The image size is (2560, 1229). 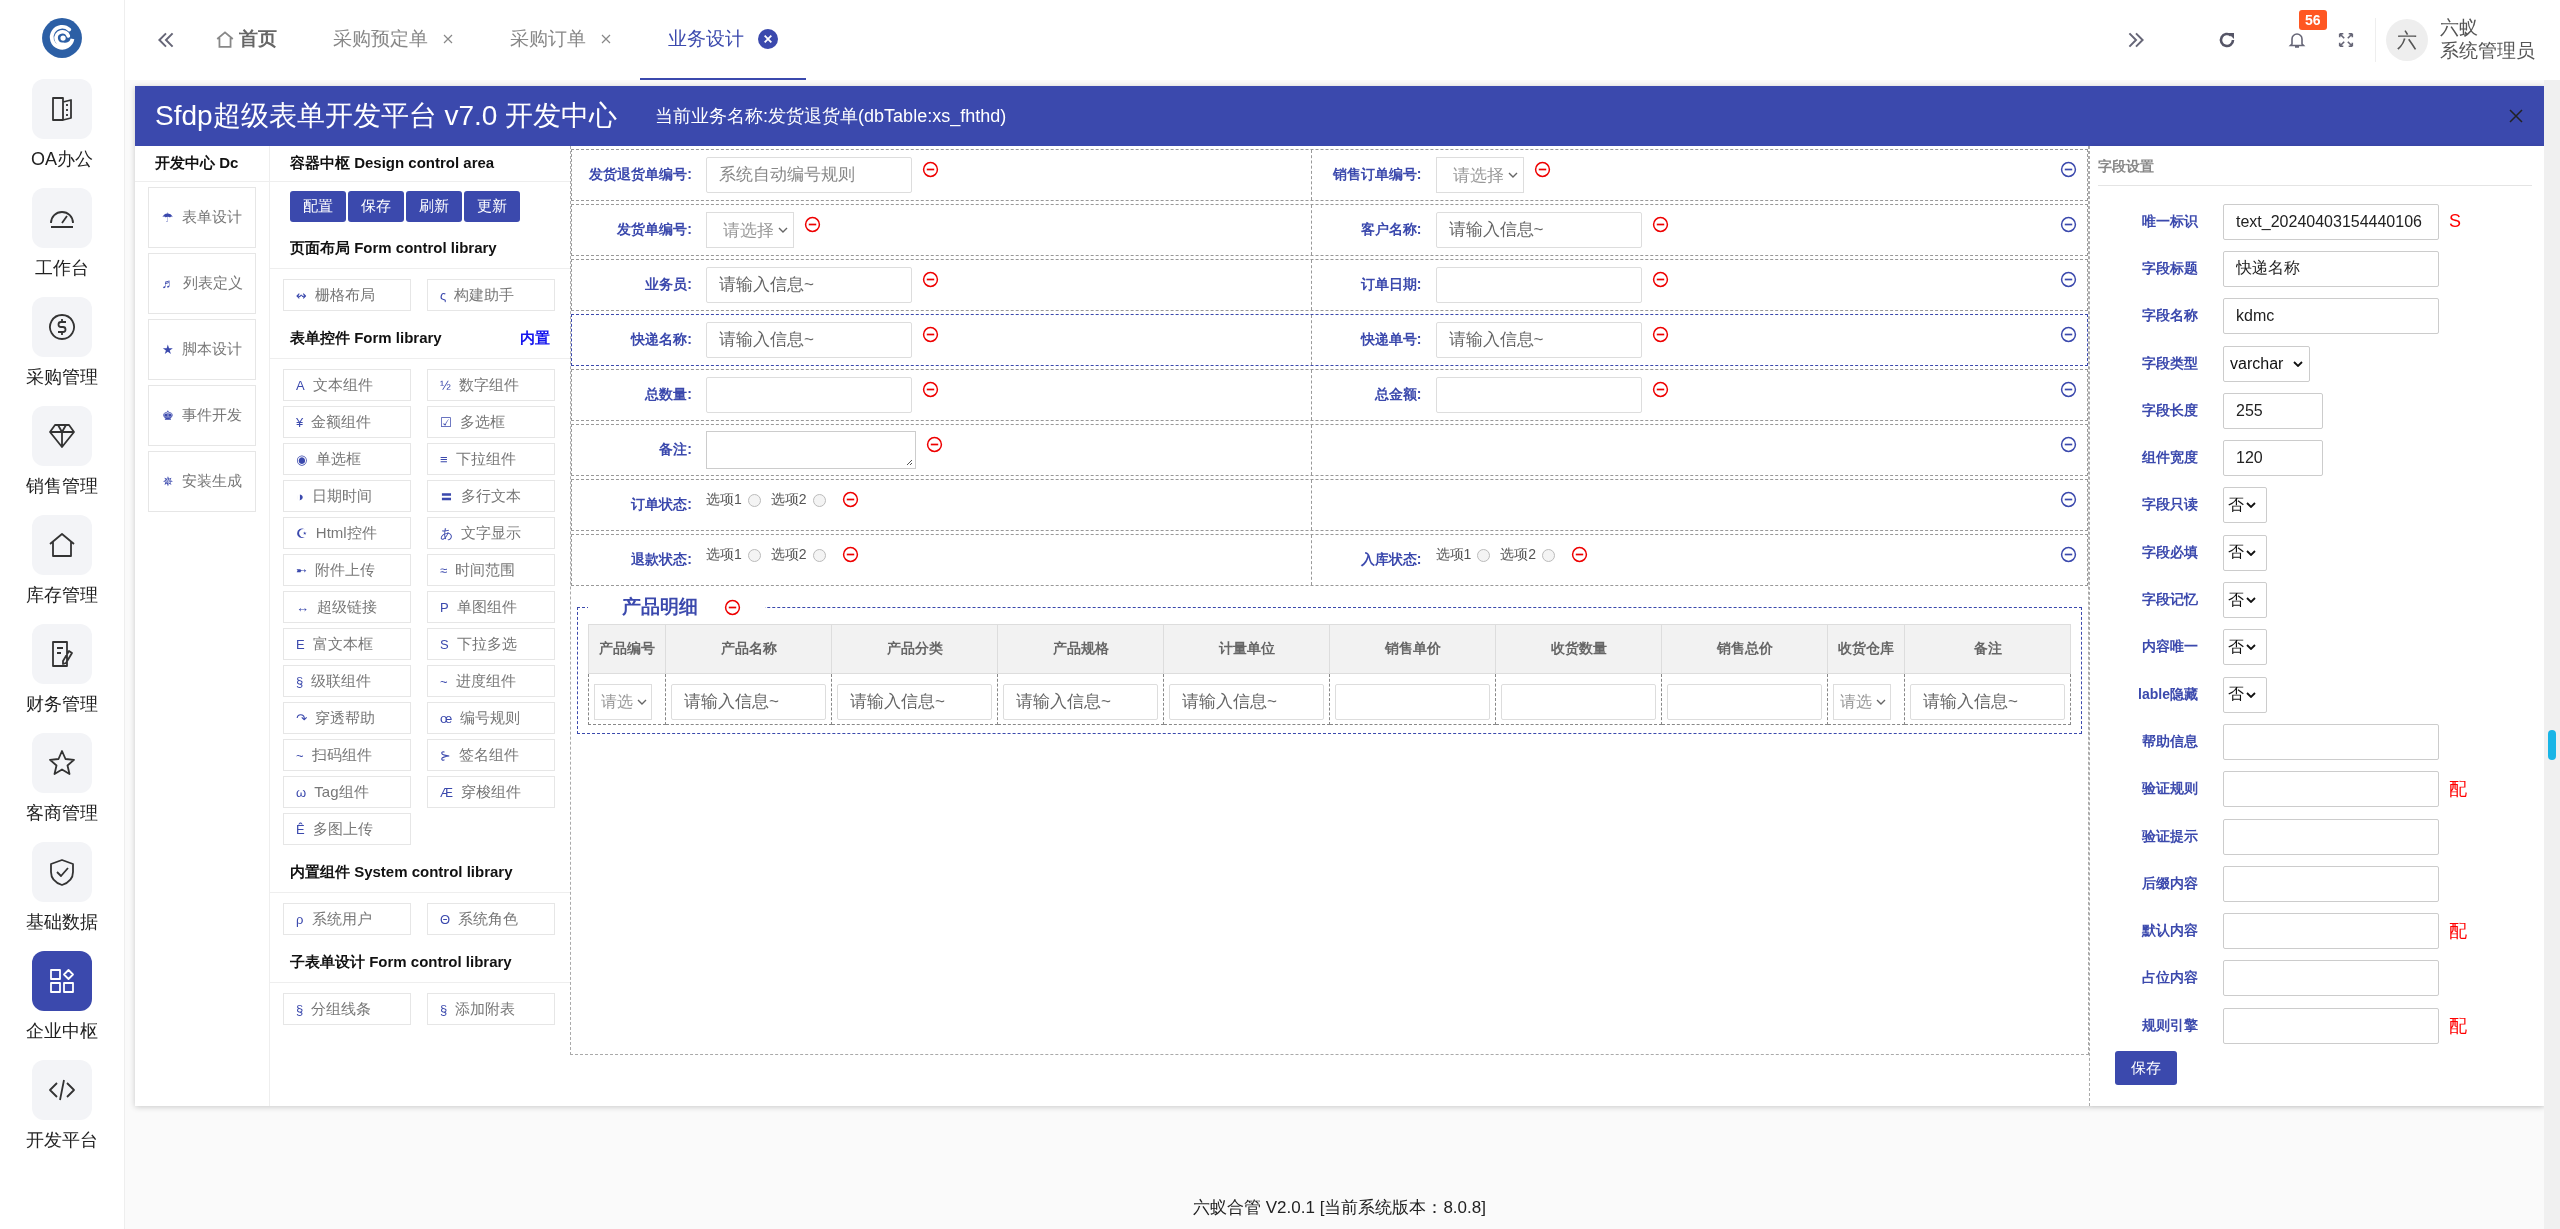 What do you see at coordinates (2273, 410) in the screenshot?
I see `input-field: 255` at bounding box center [2273, 410].